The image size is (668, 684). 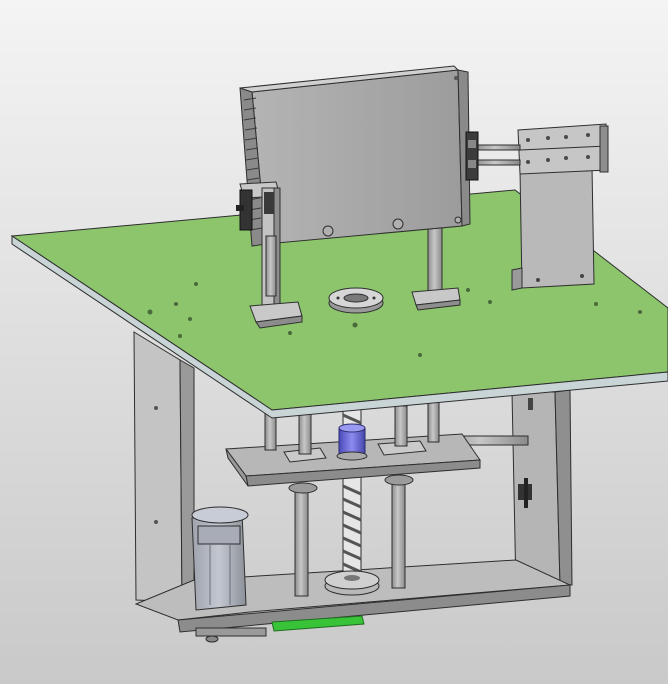 What do you see at coordinates (357, 157) in the screenshot?
I see `control-box-front` at bounding box center [357, 157].